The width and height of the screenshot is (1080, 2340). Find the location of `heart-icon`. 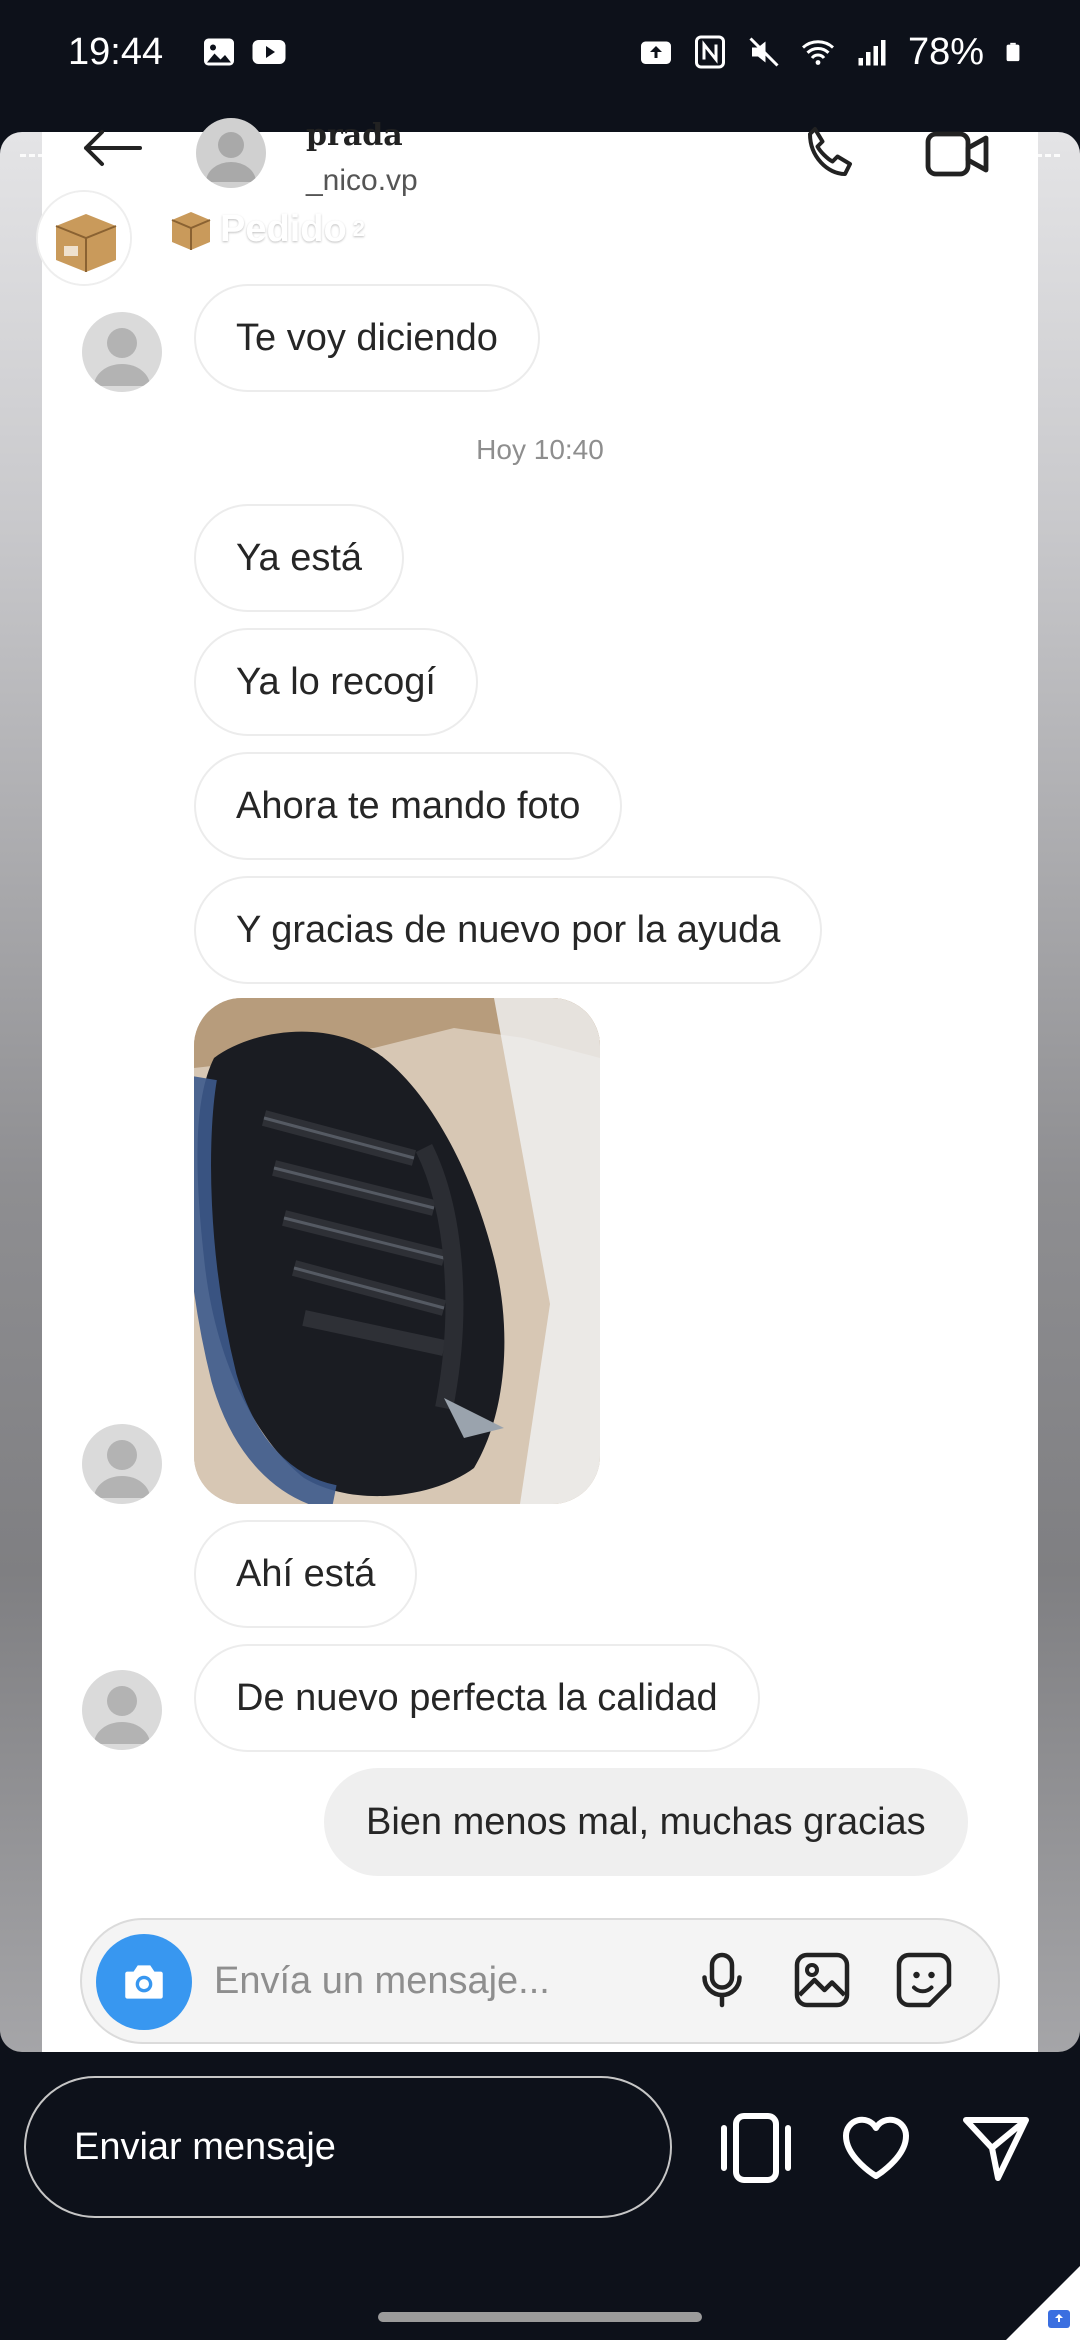

heart-icon is located at coordinates (876, 2148).